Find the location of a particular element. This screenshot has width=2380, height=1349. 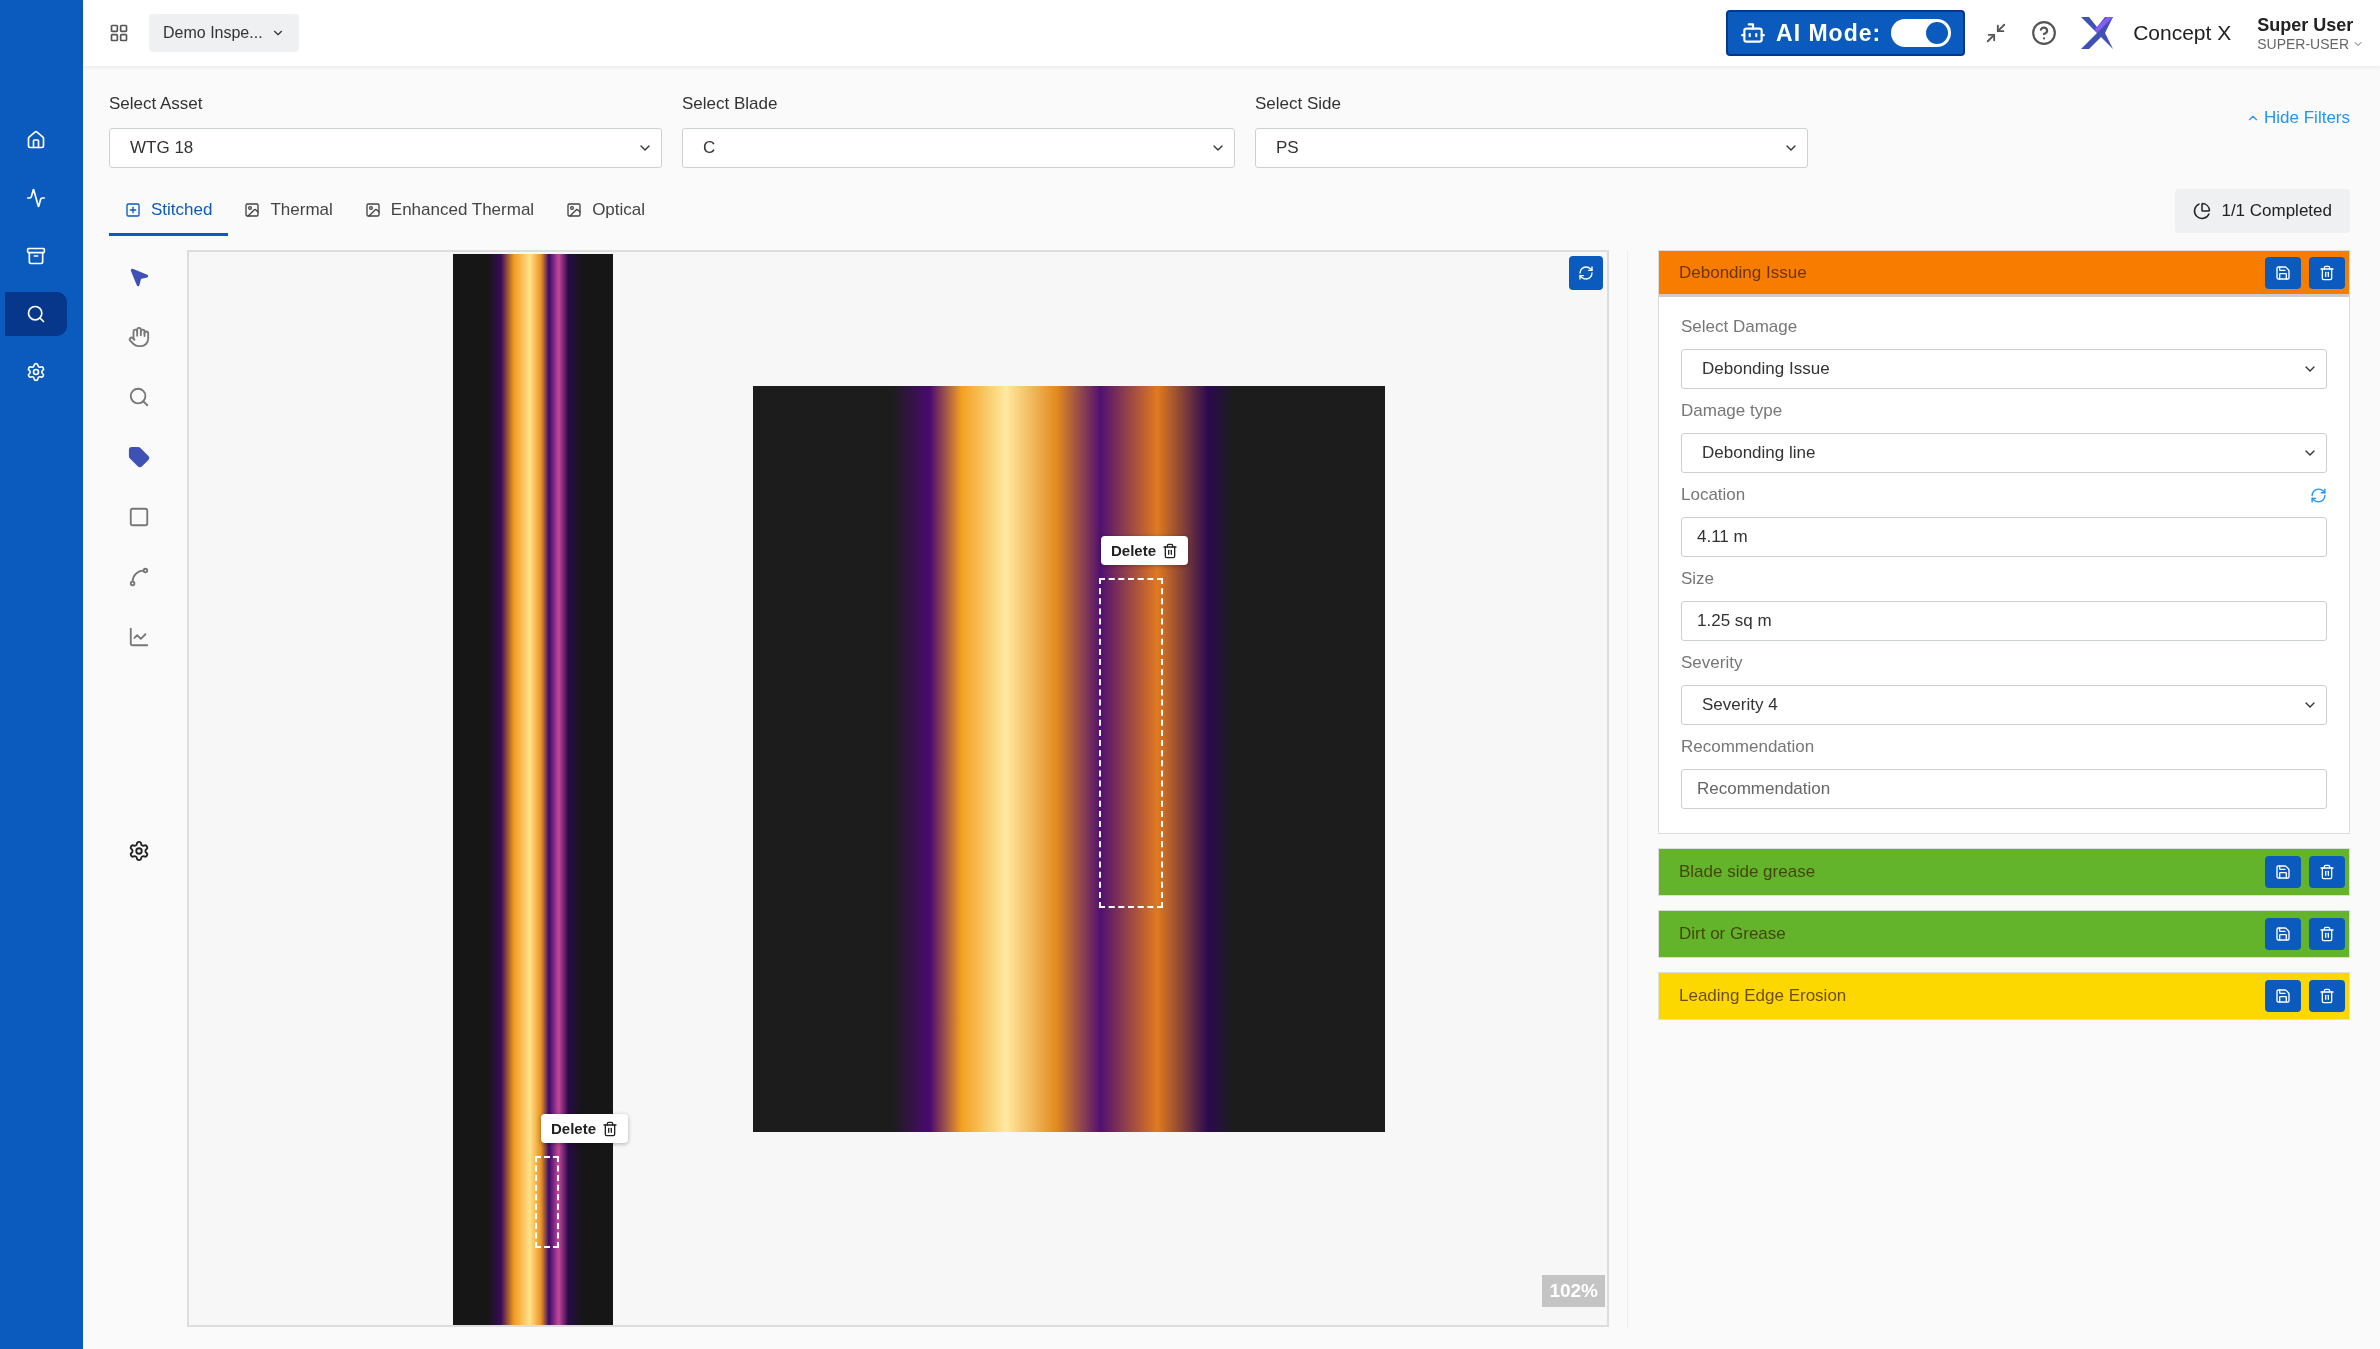

damage-title: Blade side grease is located at coordinates (1748, 872).